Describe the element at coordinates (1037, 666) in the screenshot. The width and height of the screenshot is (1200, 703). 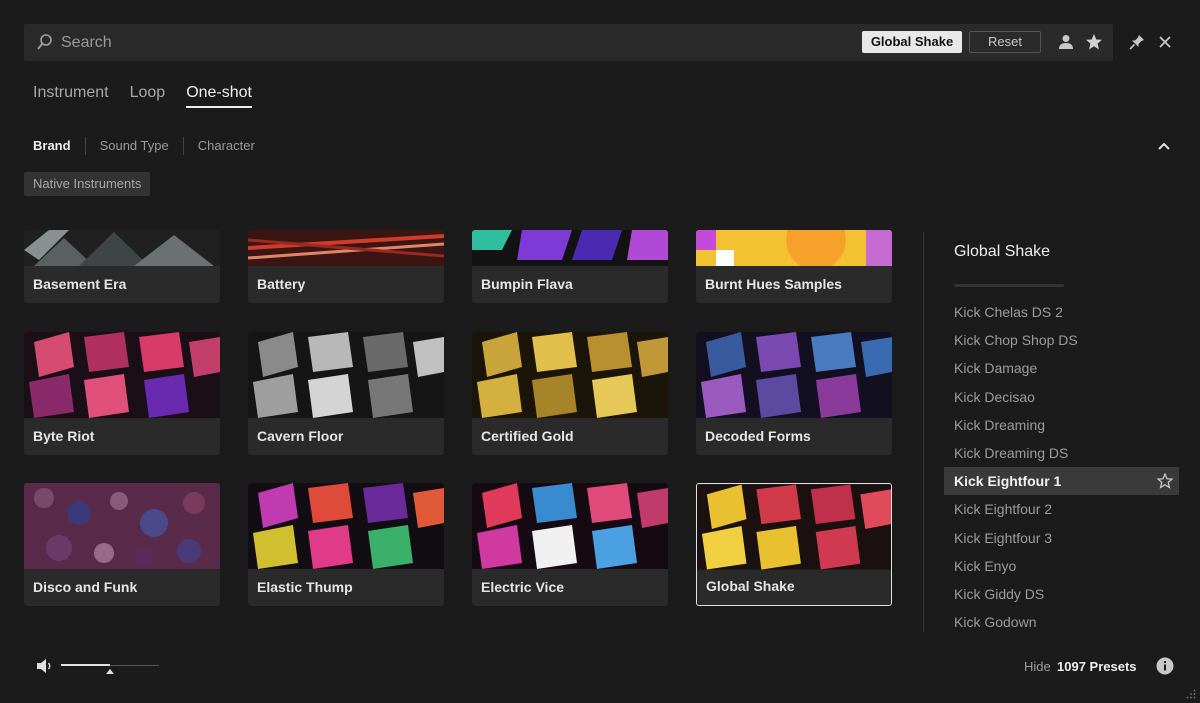
I see `hide-presets-button: Hide` at that location.